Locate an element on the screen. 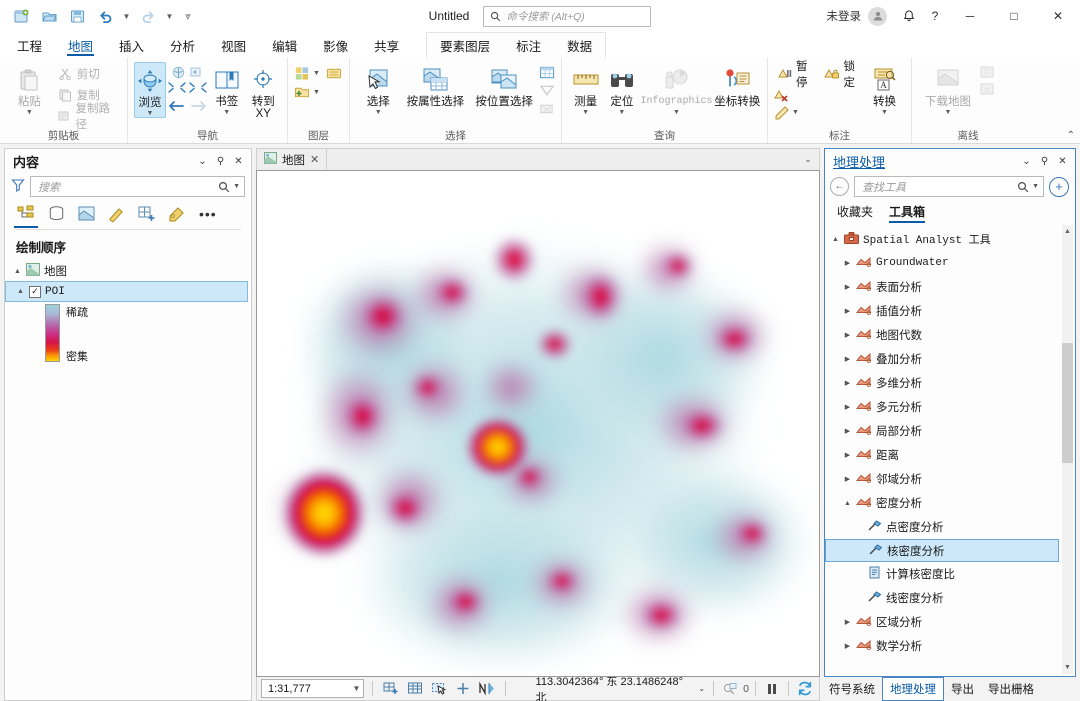  sync-map-icon is located at coordinates (987, 72).